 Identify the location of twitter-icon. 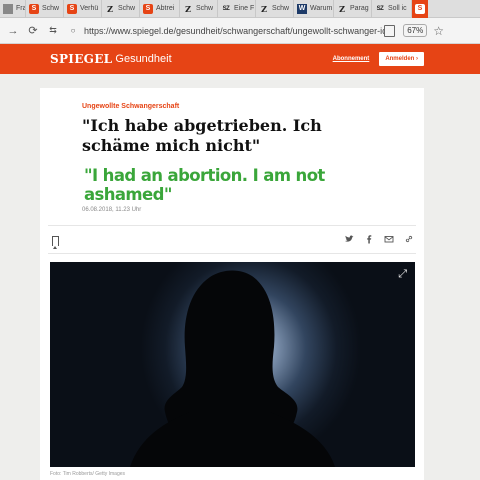
(349, 239).